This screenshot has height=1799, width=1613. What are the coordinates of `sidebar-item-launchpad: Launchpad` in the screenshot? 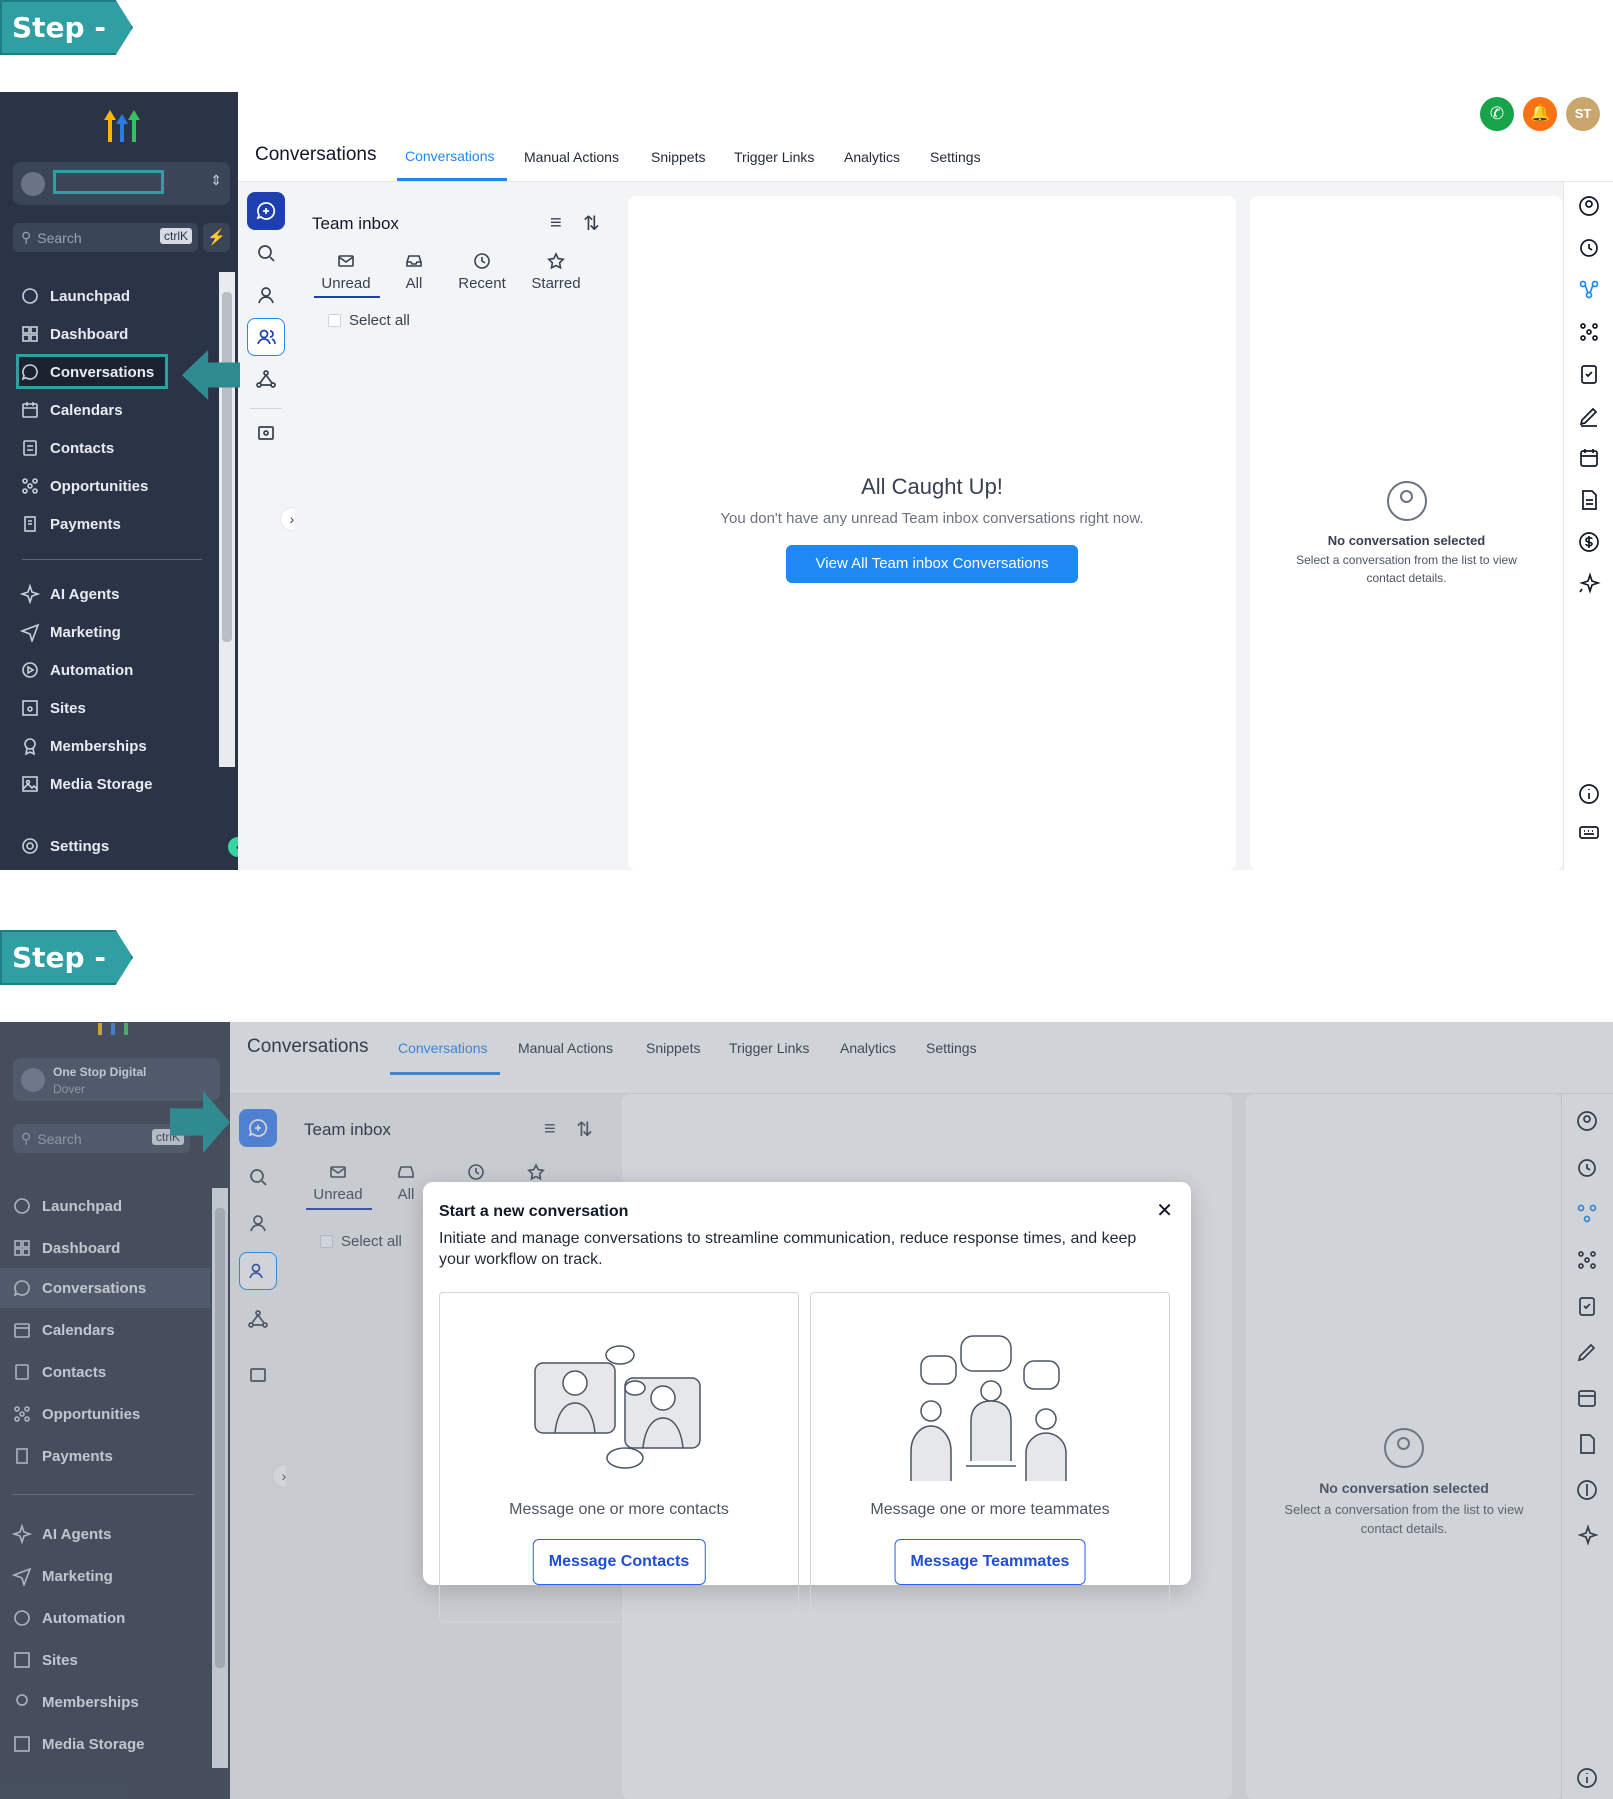 It's located at (75, 296).